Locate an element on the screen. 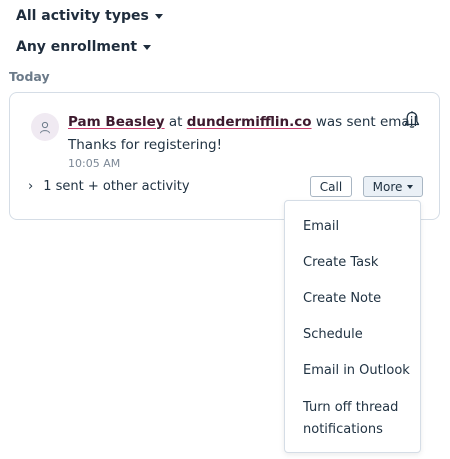 The height and width of the screenshot is (459, 450). call-button-label: Call is located at coordinates (331, 186).